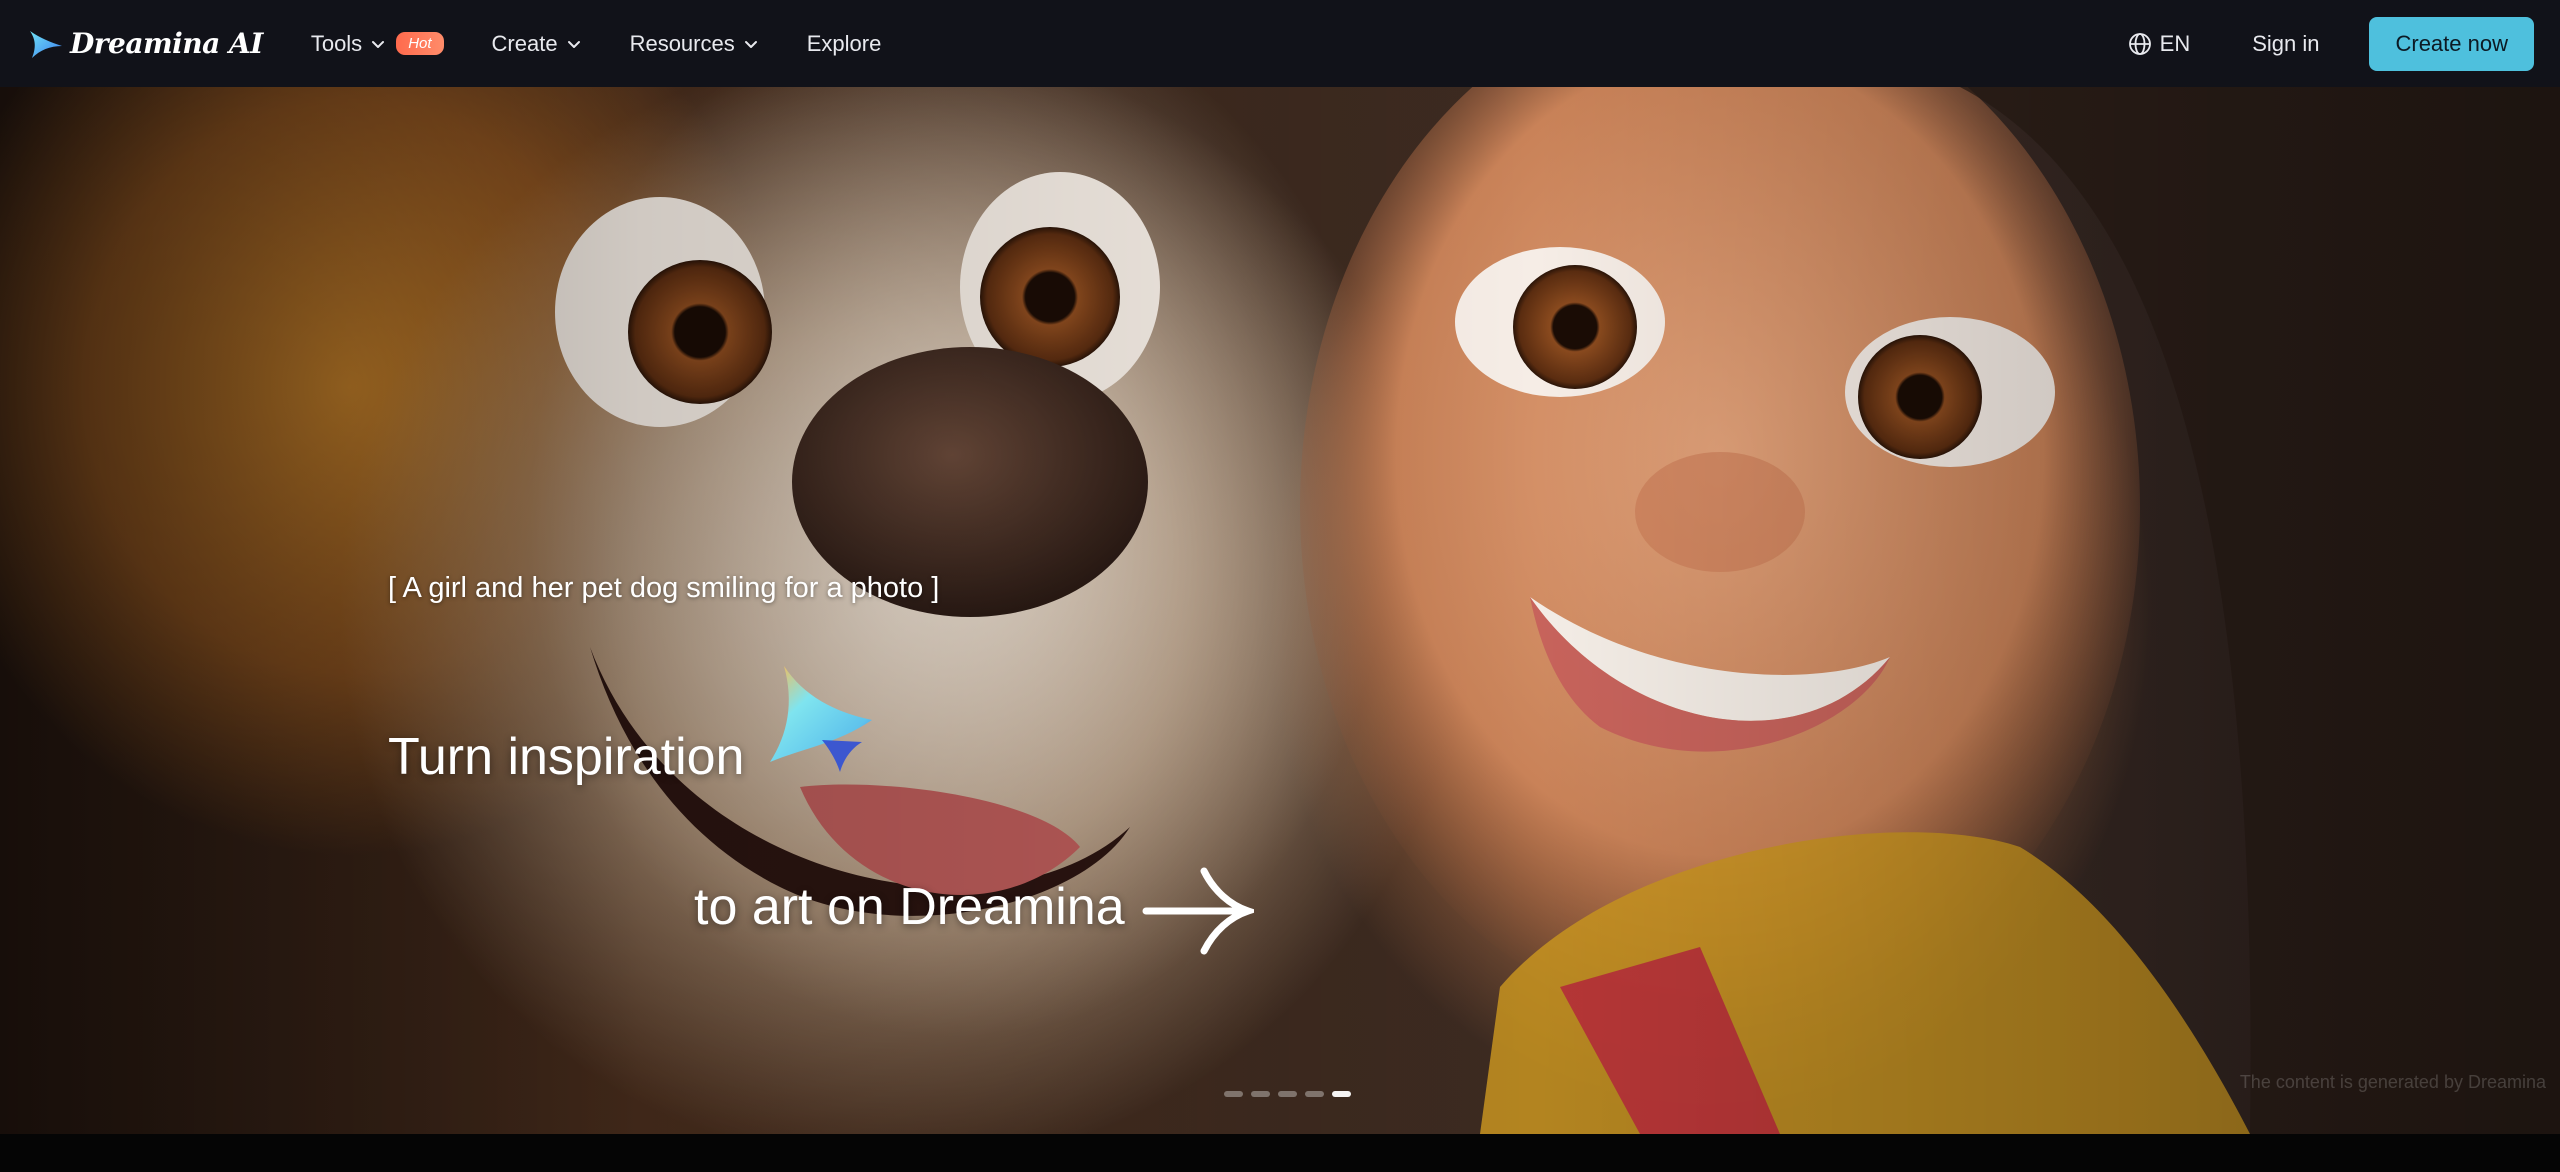 The height and width of the screenshot is (1172, 2560). What do you see at coordinates (1198, 911) in the screenshot?
I see `arrow-right-icon` at bounding box center [1198, 911].